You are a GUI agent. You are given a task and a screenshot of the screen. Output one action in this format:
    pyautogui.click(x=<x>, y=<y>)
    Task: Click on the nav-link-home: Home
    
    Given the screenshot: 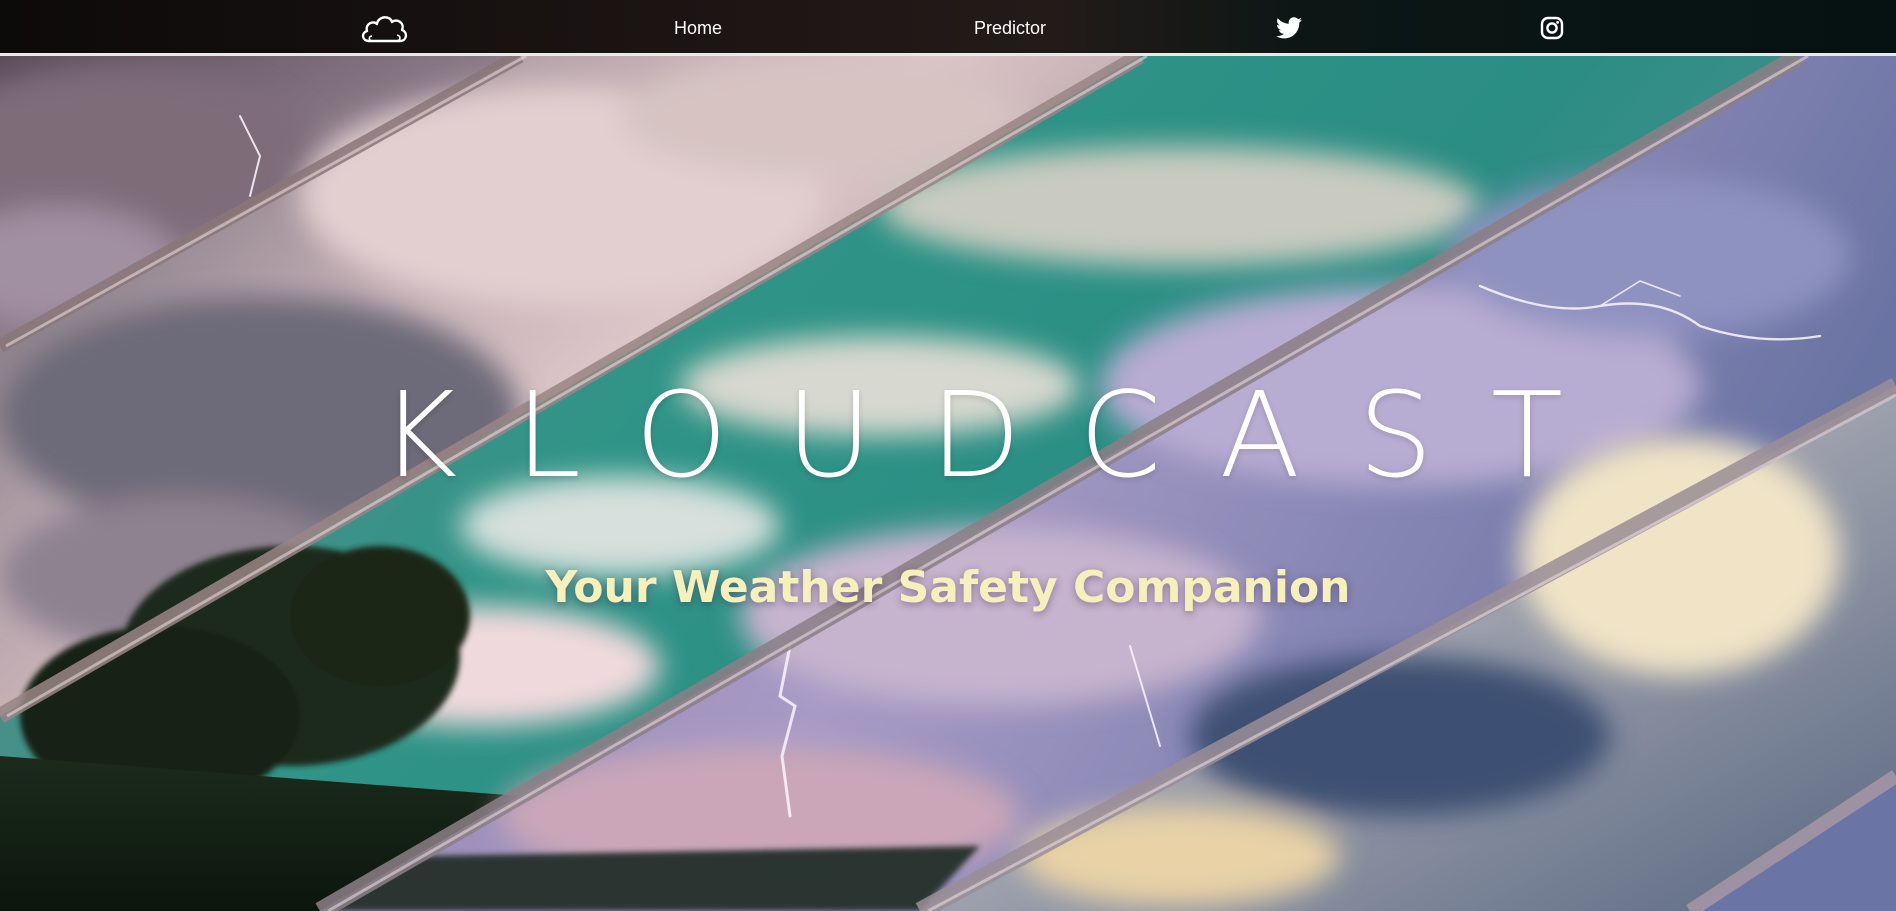 What is the action you would take?
    pyautogui.click(x=698, y=28)
    